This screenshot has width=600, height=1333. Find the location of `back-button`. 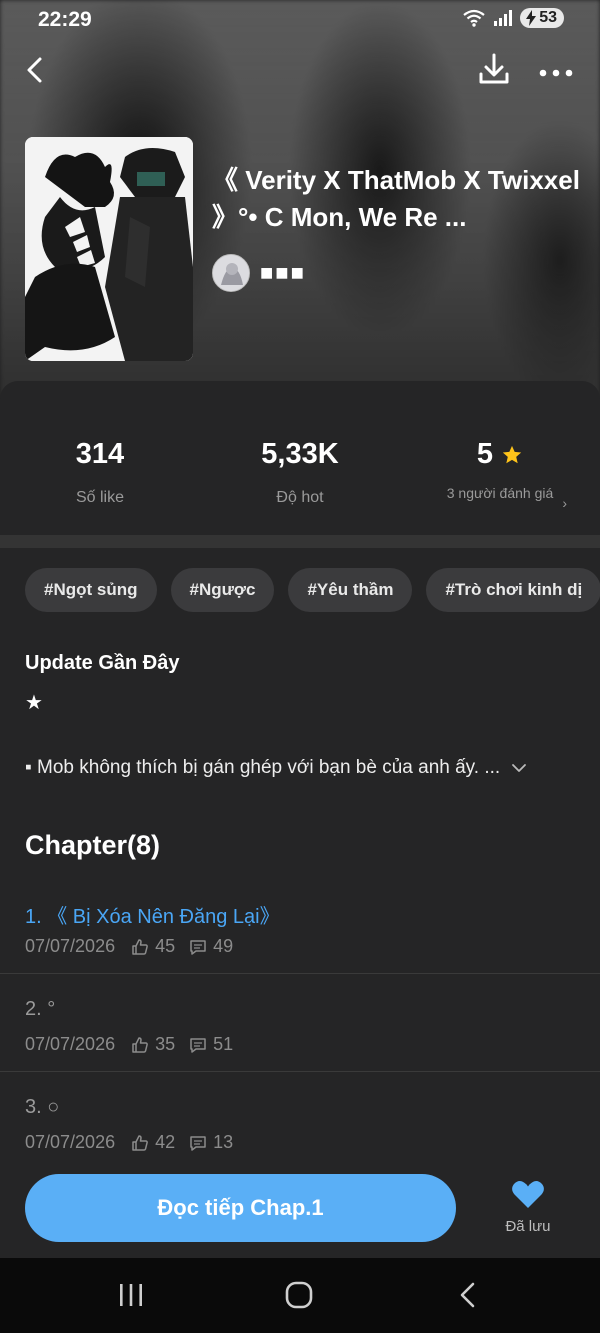

back-button is located at coordinates (36, 70).